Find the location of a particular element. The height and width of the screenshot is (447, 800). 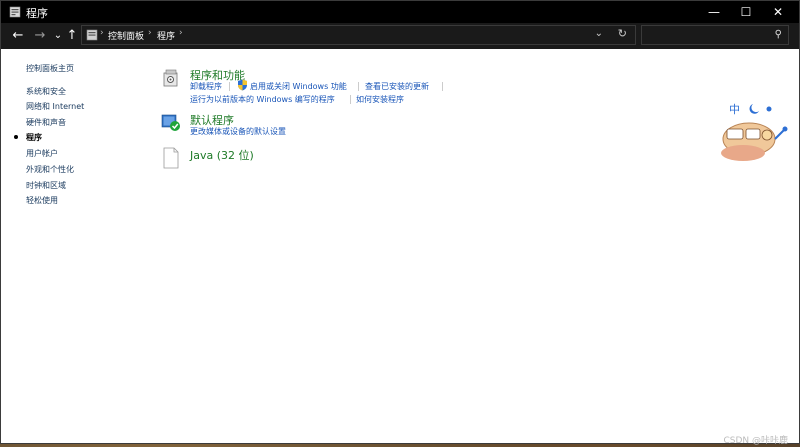

search-box: ⚲ is located at coordinates (715, 35).